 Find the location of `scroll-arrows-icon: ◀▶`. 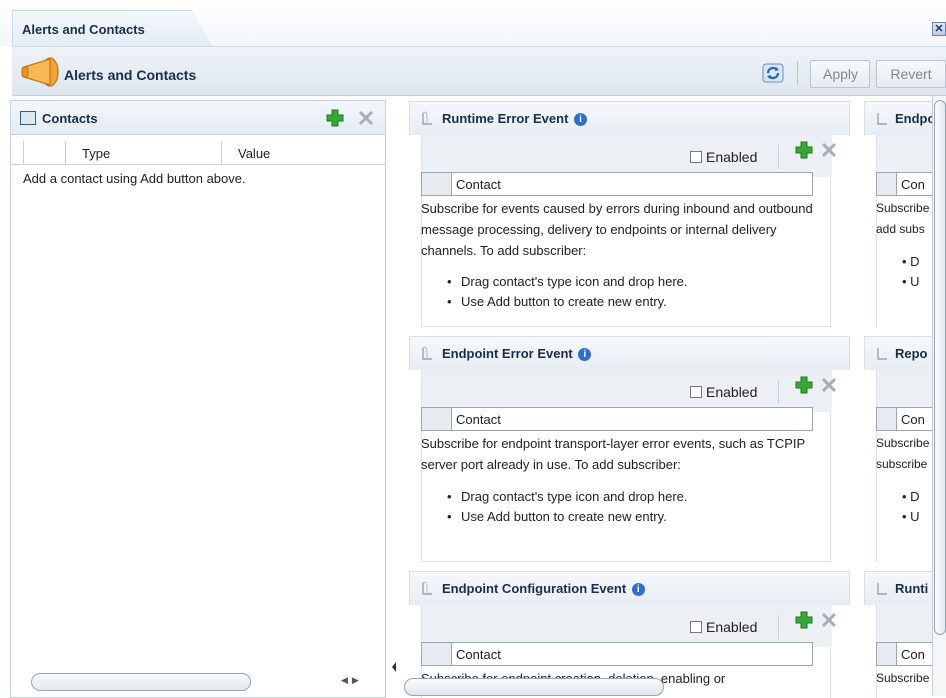

scroll-arrows-icon: ◀▶ is located at coordinates (352, 683).